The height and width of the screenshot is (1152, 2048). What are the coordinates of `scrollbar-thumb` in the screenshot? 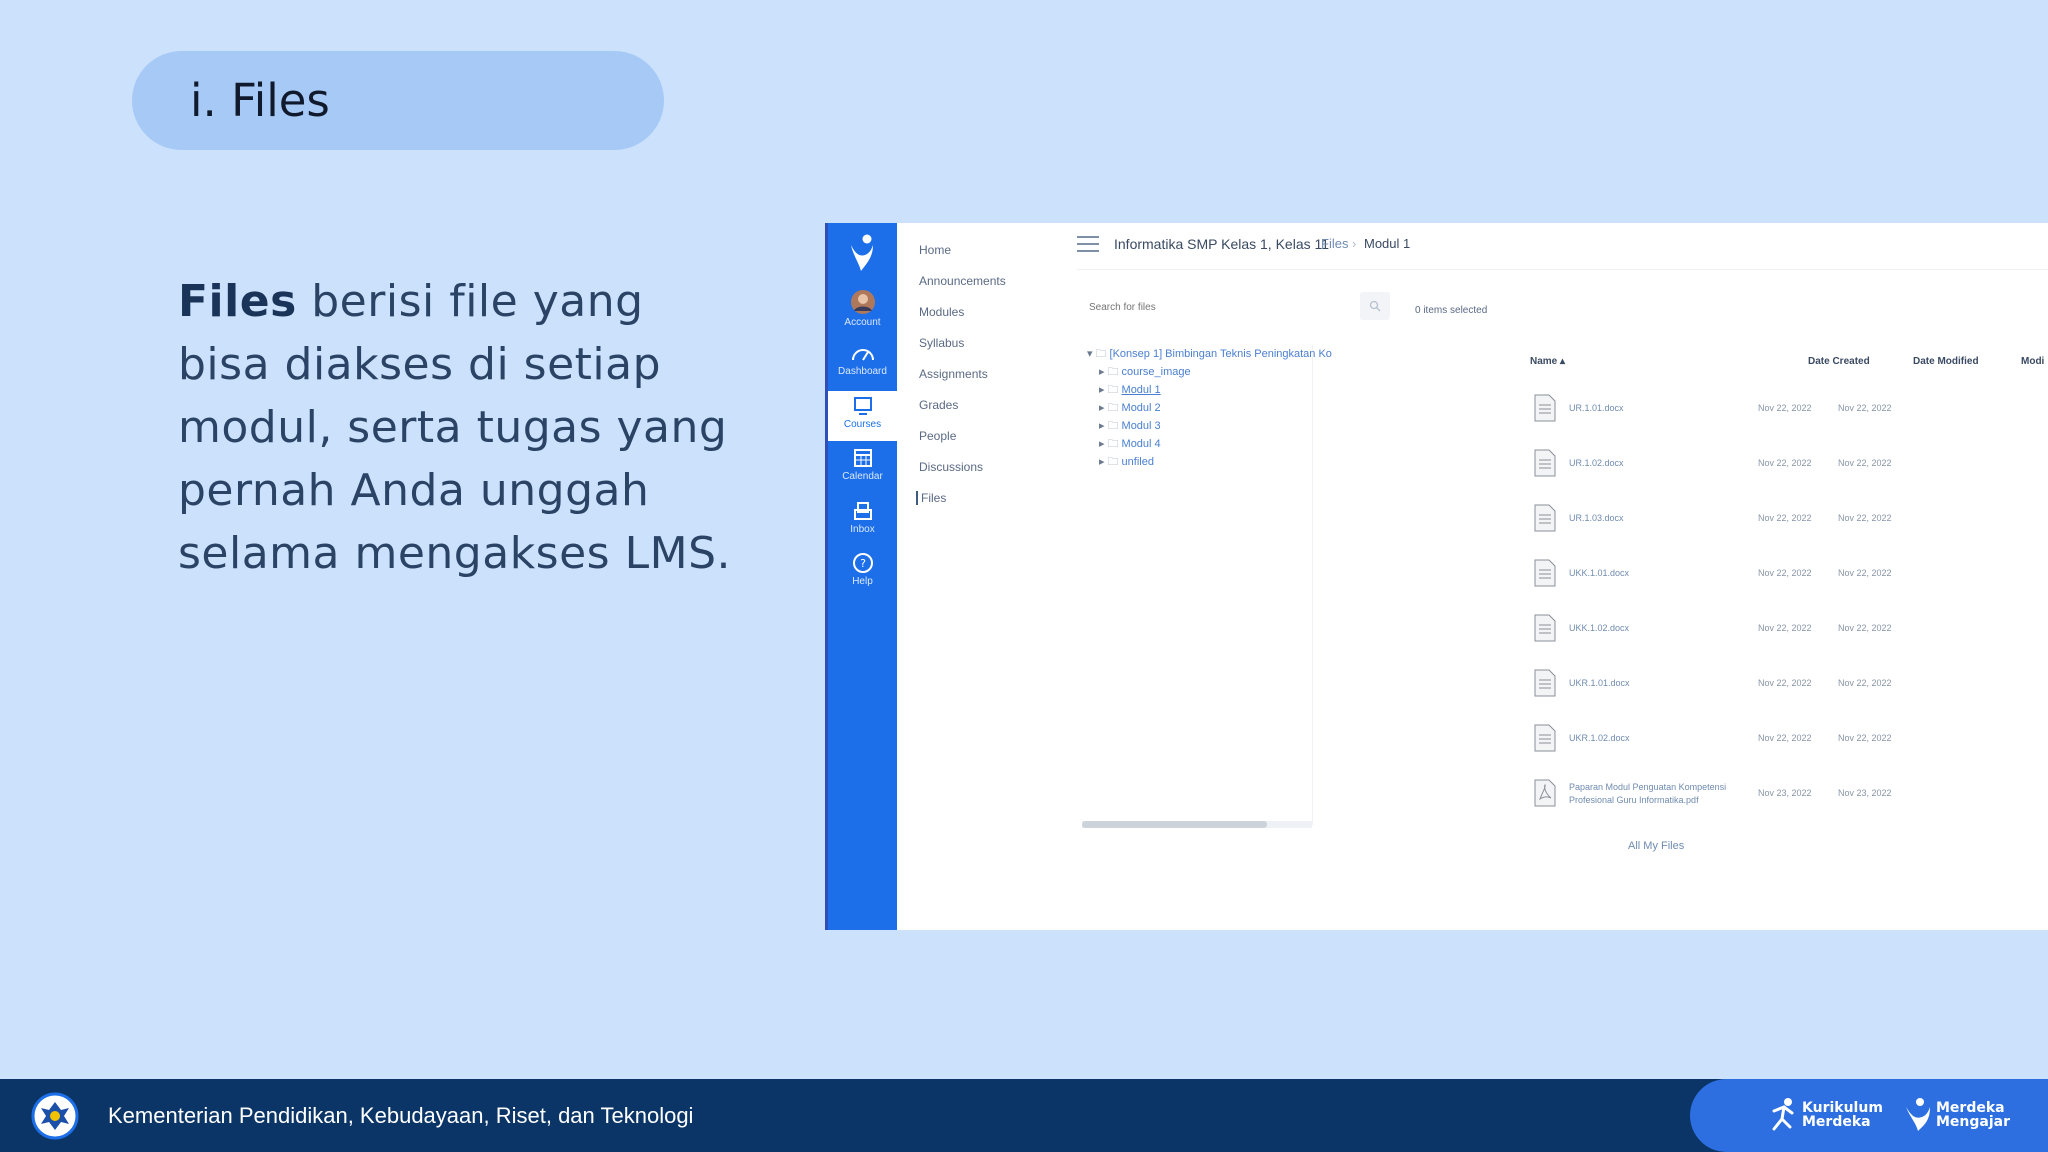 It's located at (1174, 824).